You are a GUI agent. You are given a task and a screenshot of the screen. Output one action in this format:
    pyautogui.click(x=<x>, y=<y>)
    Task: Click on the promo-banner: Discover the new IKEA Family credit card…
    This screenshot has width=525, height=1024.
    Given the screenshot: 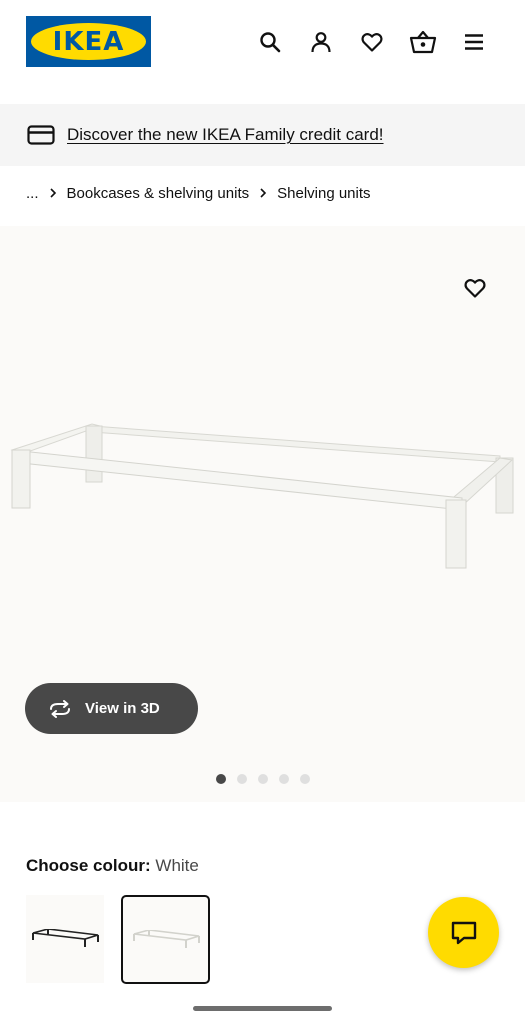 What is the action you would take?
    pyautogui.click(x=262, y=135)
    